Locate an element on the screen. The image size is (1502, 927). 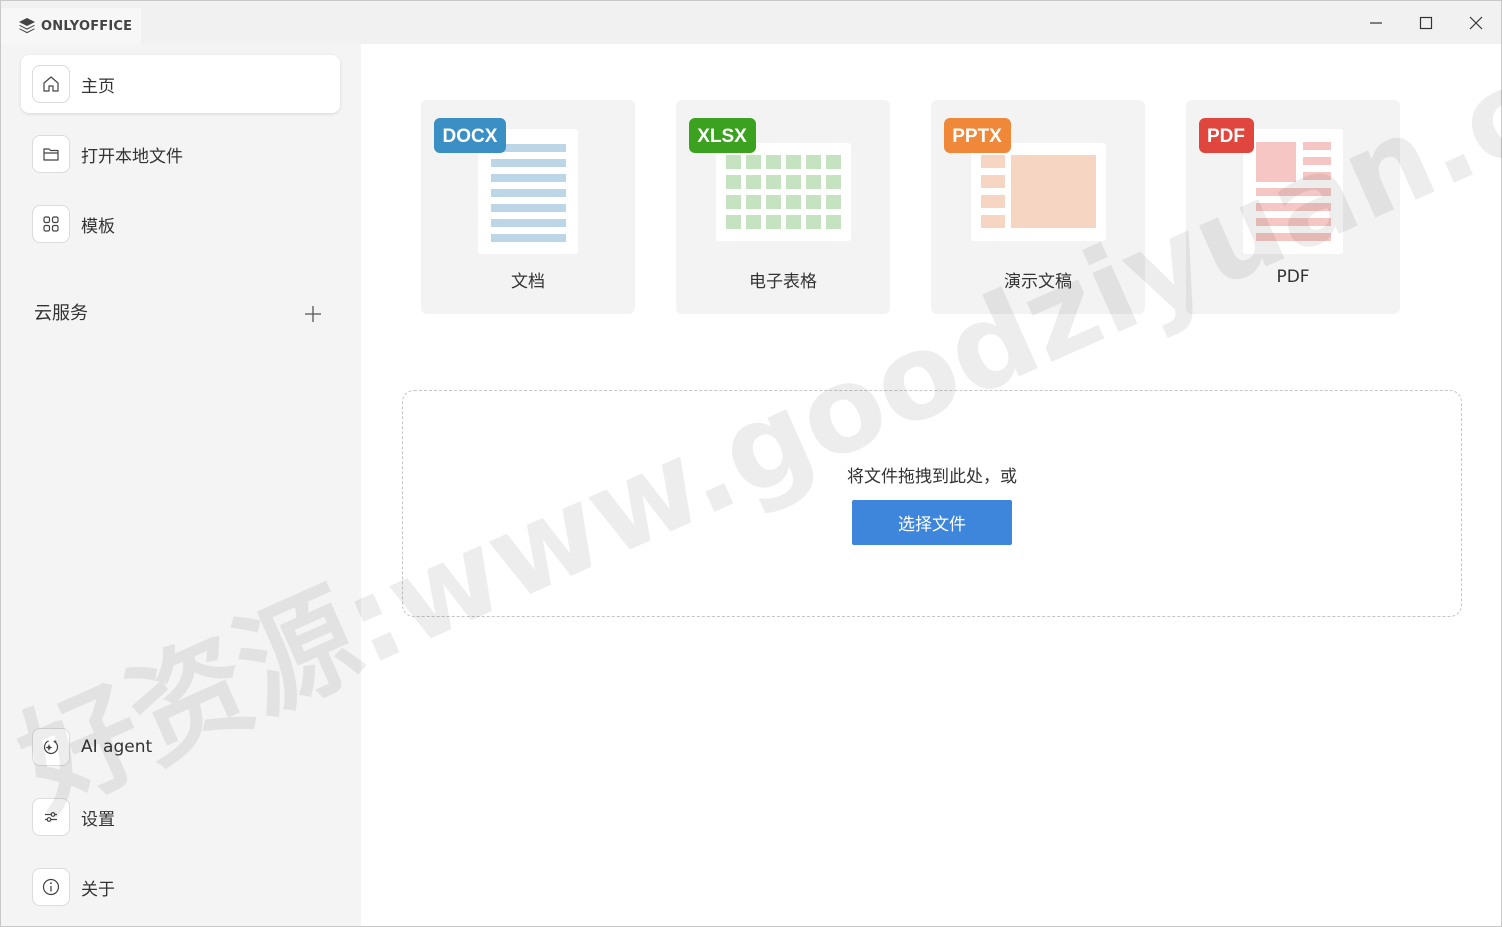
xlsx-file-icon: XLSX is located at coordinates (770, 179).